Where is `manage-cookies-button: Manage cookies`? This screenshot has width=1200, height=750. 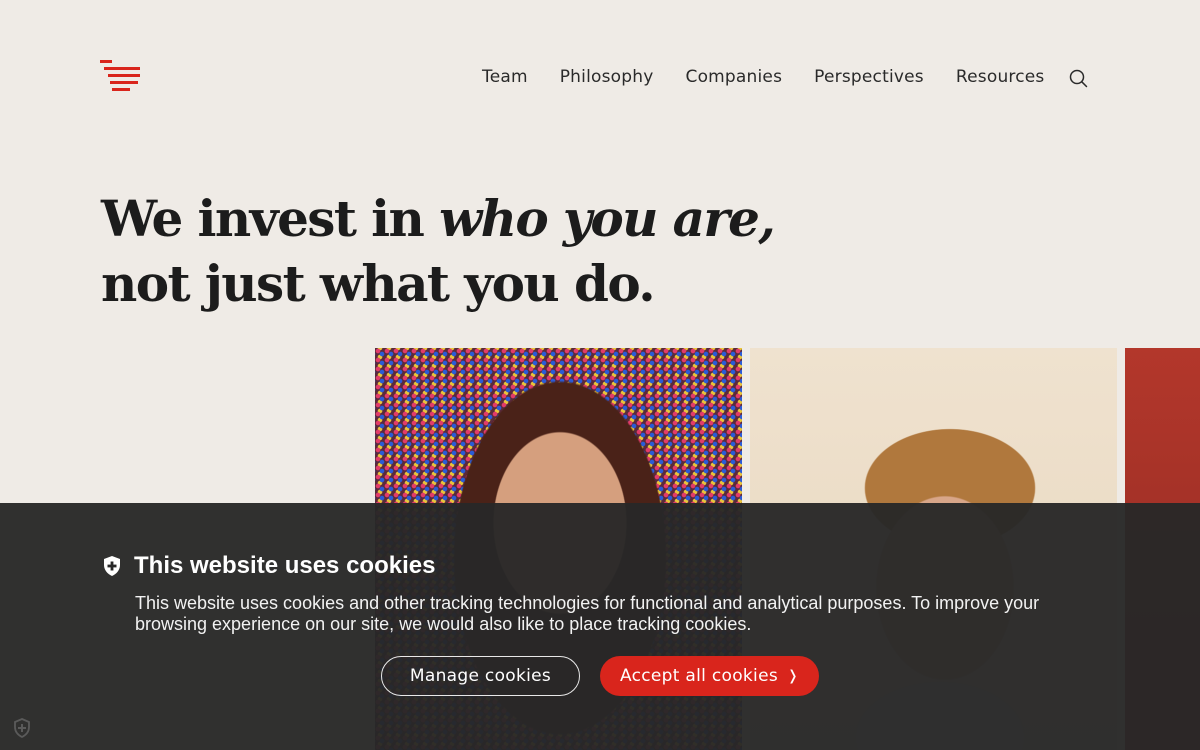
manage-cookies-button: Manage cookies is located at coordinates (480, 676).